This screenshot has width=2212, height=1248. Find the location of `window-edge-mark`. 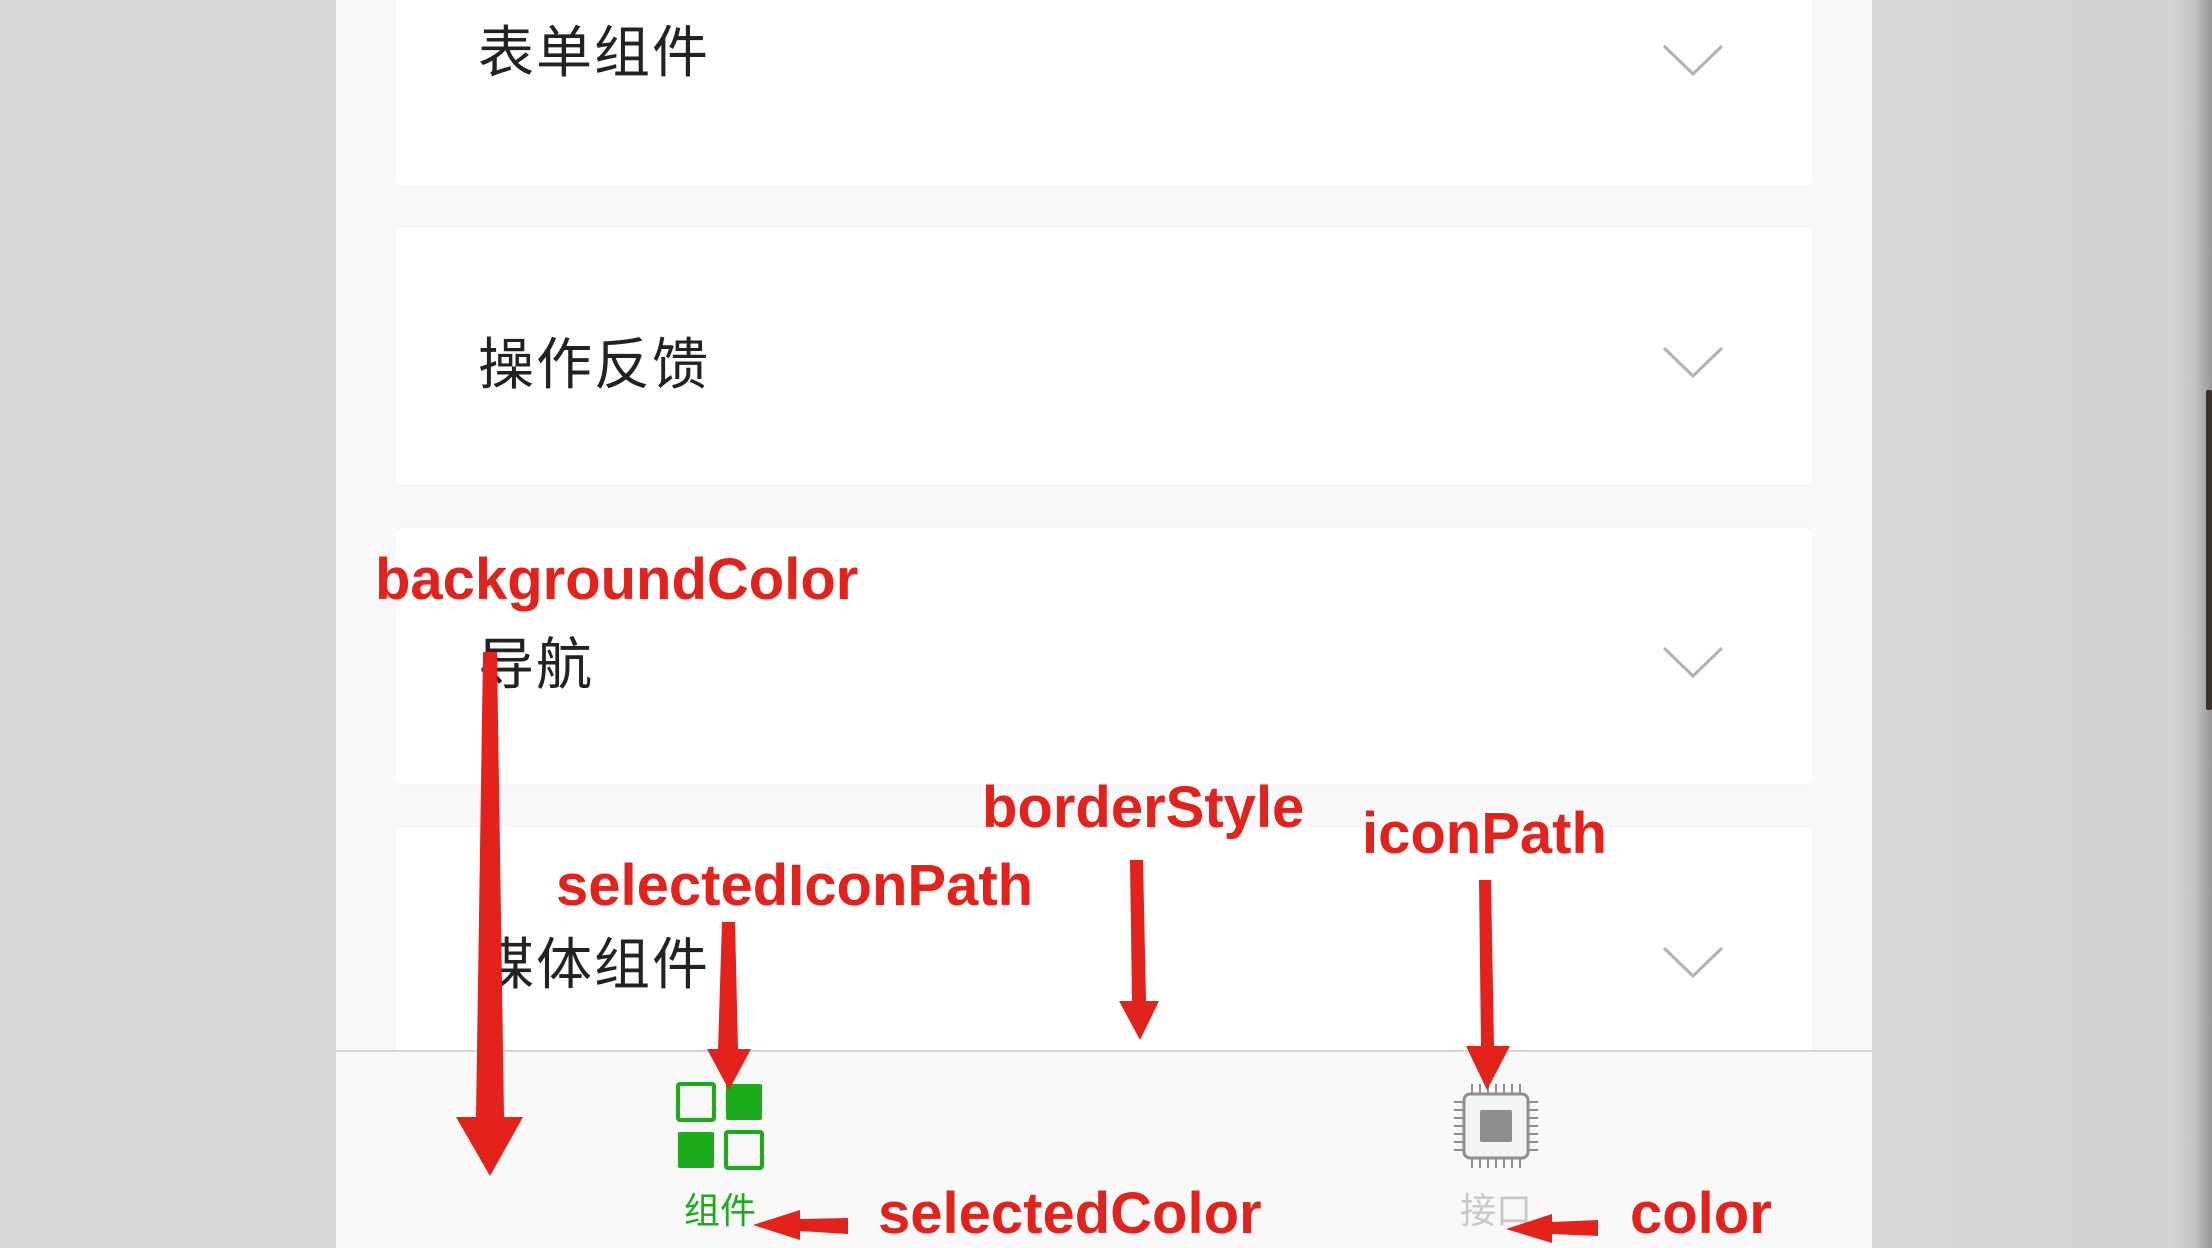

window-edge-mark is located at coordinates (2209, 550).